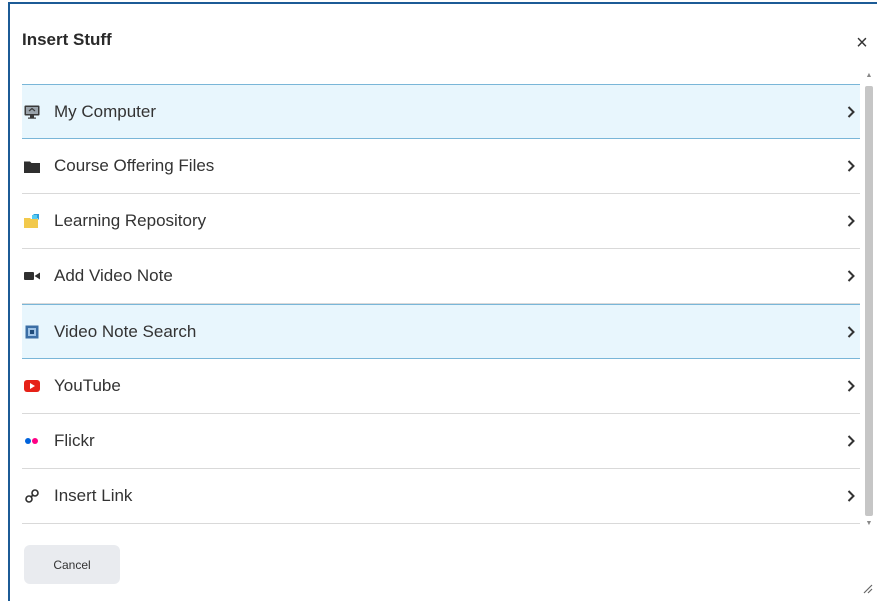  I want to click on list-item-label: YouTube, so click(87, 385).